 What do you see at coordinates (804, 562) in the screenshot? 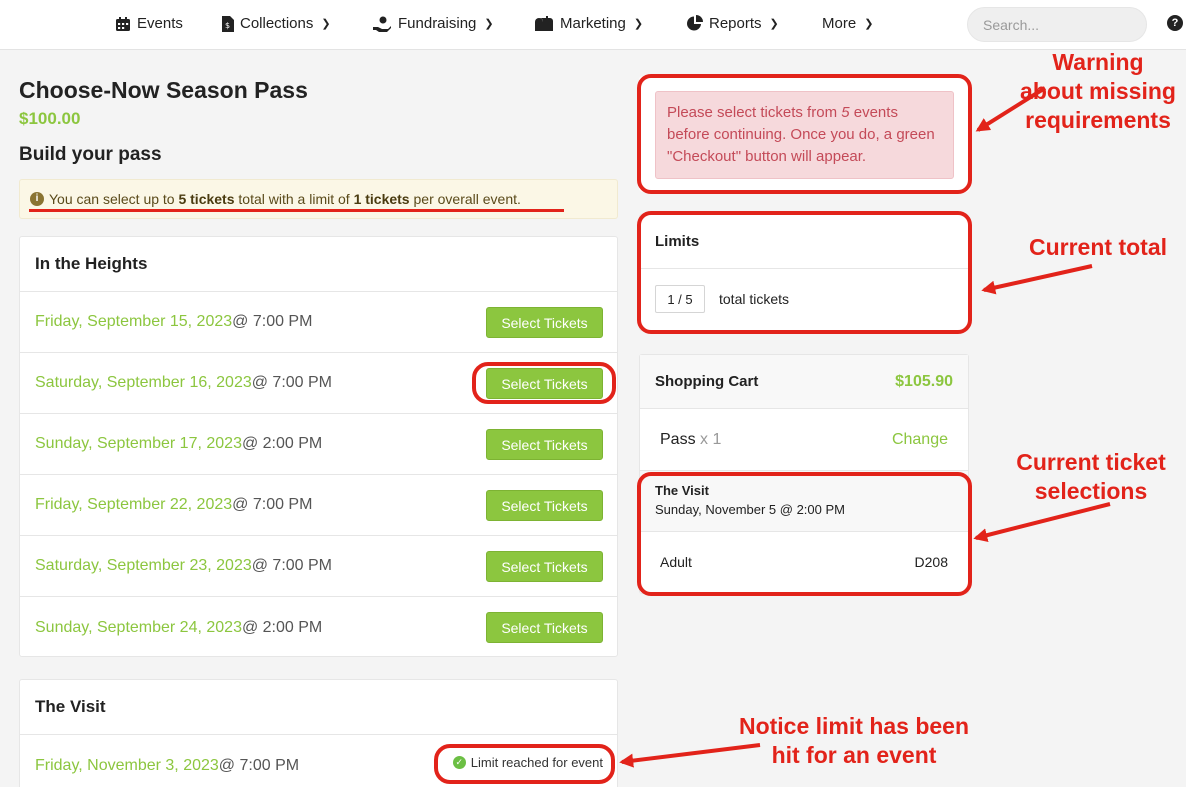
I see `cart-ticket-line: Adult D208` at bounding box center [804, 562].